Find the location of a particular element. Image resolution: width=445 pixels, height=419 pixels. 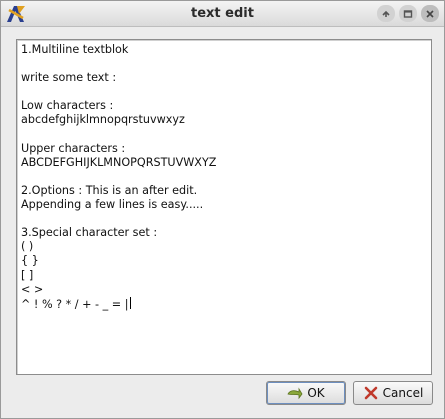

cancel-label: Cancel is located at coordinates (403, 393).